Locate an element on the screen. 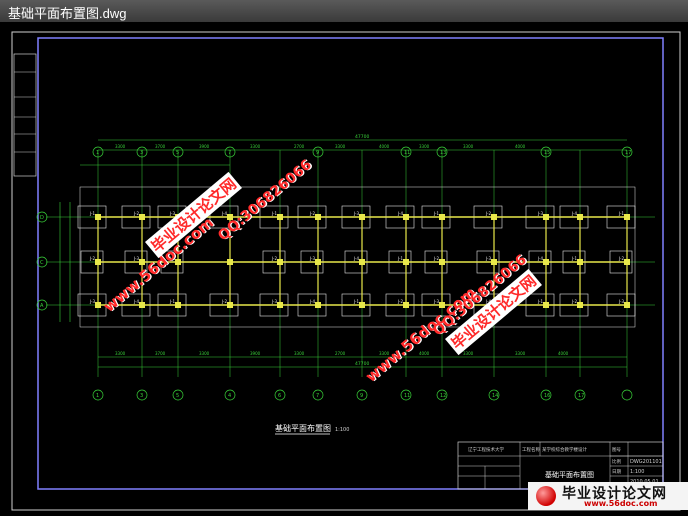 This screenshot has width=688, height=516. tb-drawing-name: 基础平面布置图 is located at coordinates (569, 474).